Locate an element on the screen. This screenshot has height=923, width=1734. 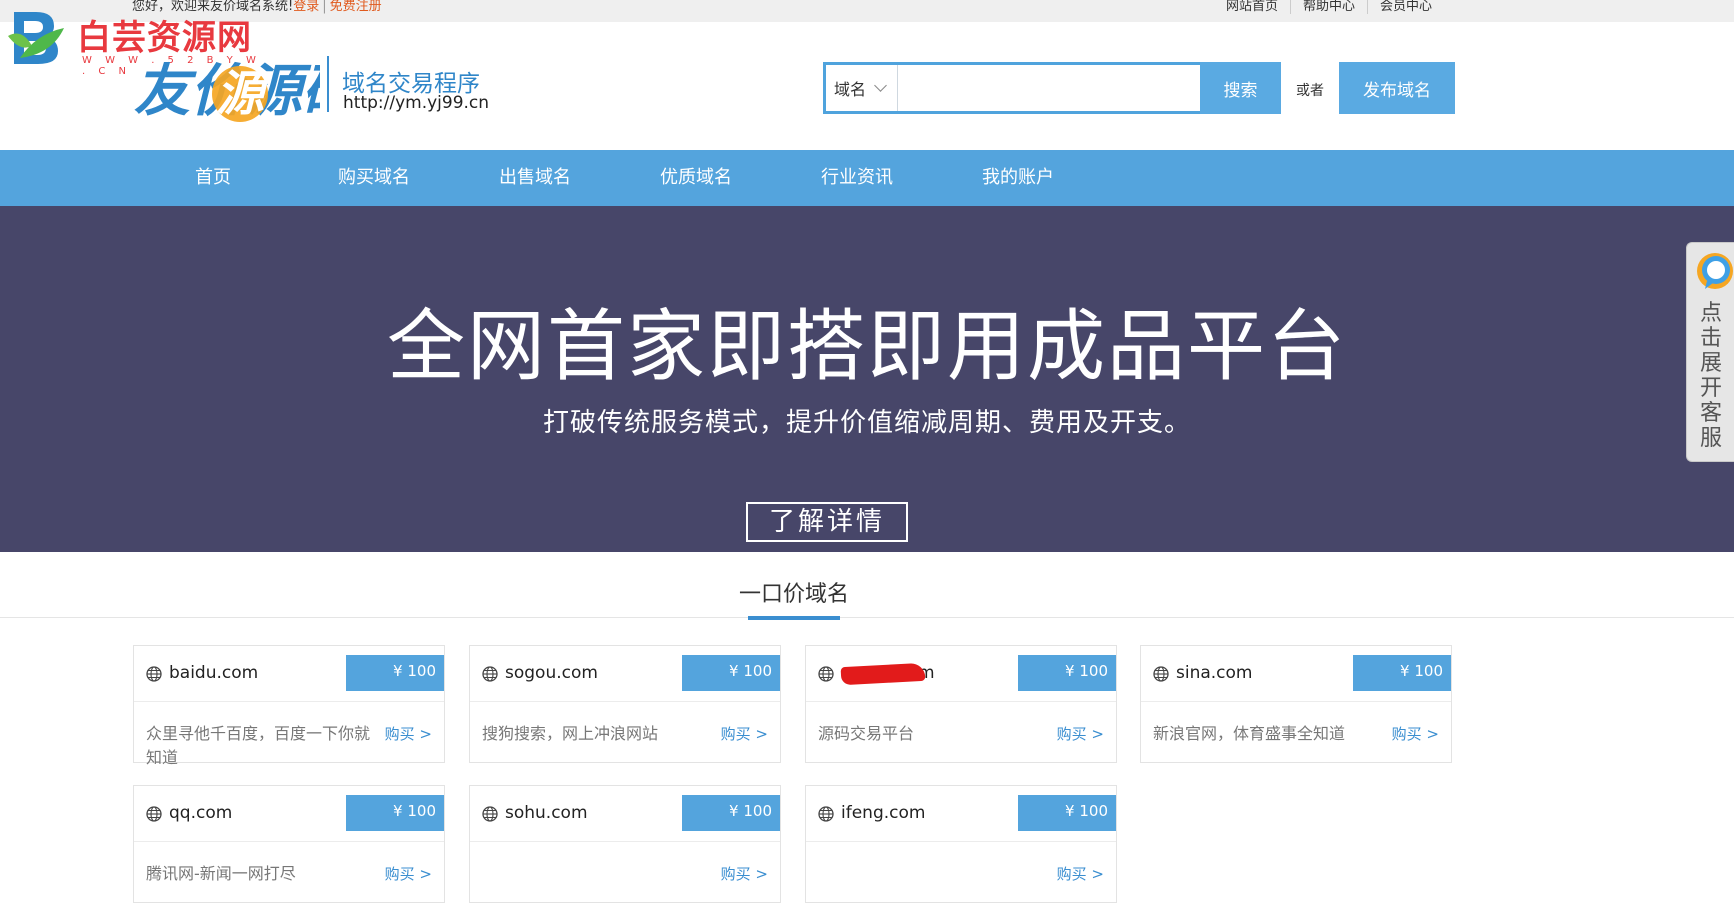
section-accent-bar is located at coordinates (794, 618).